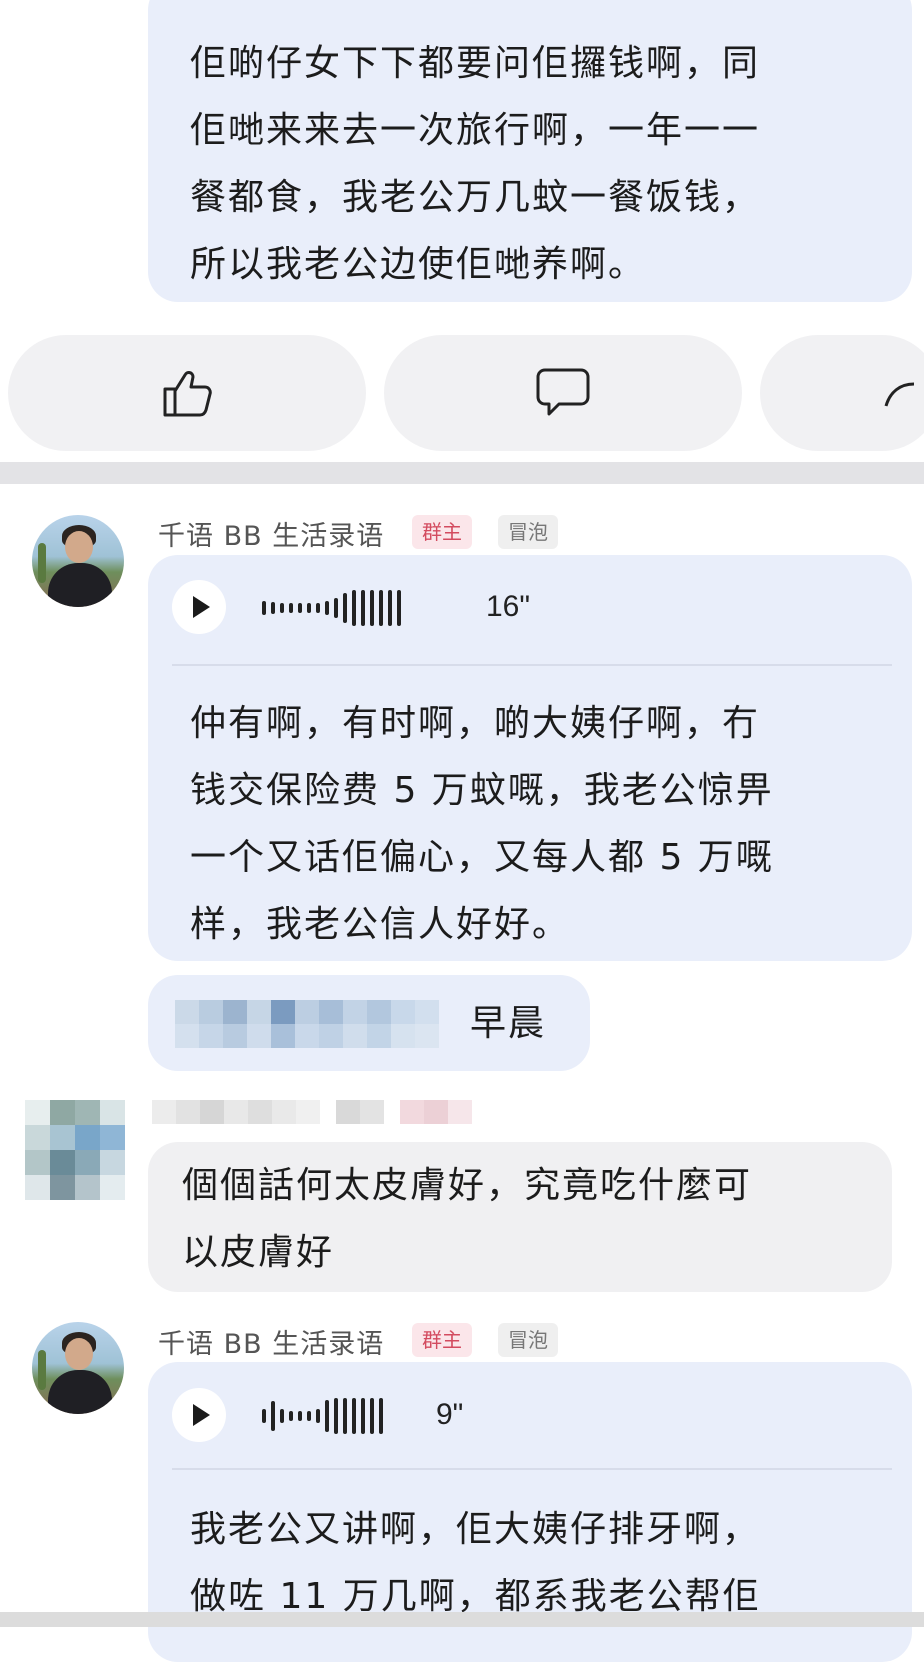 The width and height of the screenshot is (924, 1662). What do you see at coordinates (467, 1219) in the screenshot?
I see `message-text: 個個話何太皮膚好，究竟吃什麼可 以皮膚好` at bounding box center [467, 1219].